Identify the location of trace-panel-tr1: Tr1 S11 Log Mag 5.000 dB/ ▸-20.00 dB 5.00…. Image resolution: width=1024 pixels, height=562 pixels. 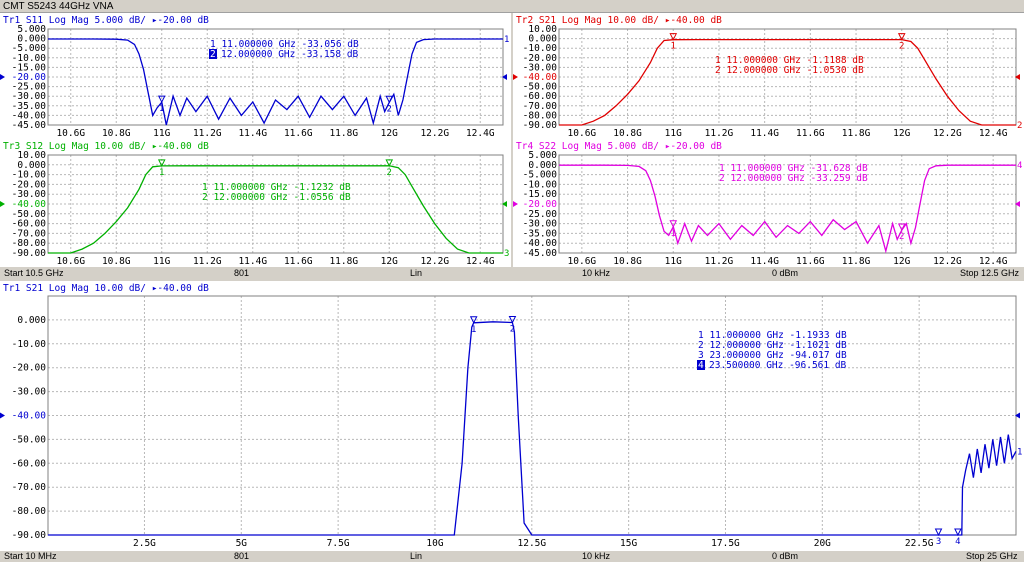
(255, 76).